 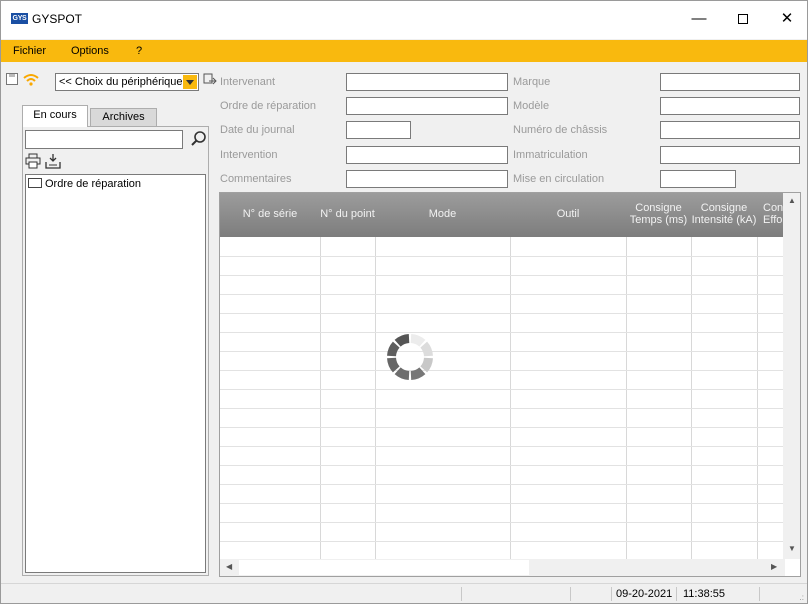 What do you see at coordinates (698, 179) in the screenshot?
I see `mise-circulation-field` at bounding box center [698, 179].